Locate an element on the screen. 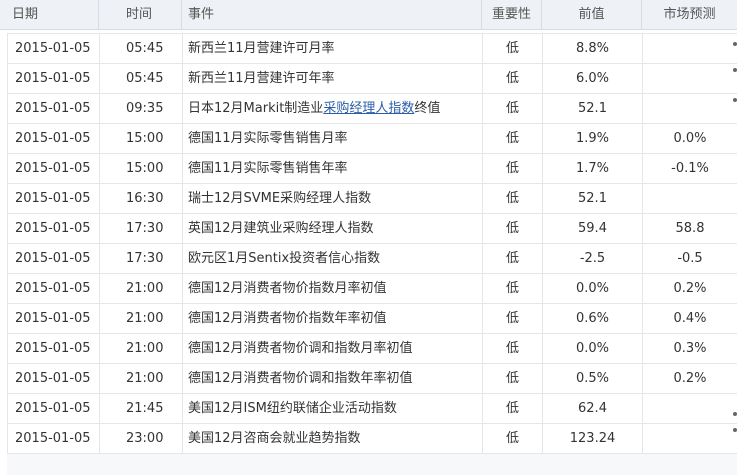 Image resolution: width=737 pixels, height=475 pixels. table-row: 2015-01-05 23:00 美国12月咨商会就业趋势指数 低 123.24 is located at coordinates (372, 439).